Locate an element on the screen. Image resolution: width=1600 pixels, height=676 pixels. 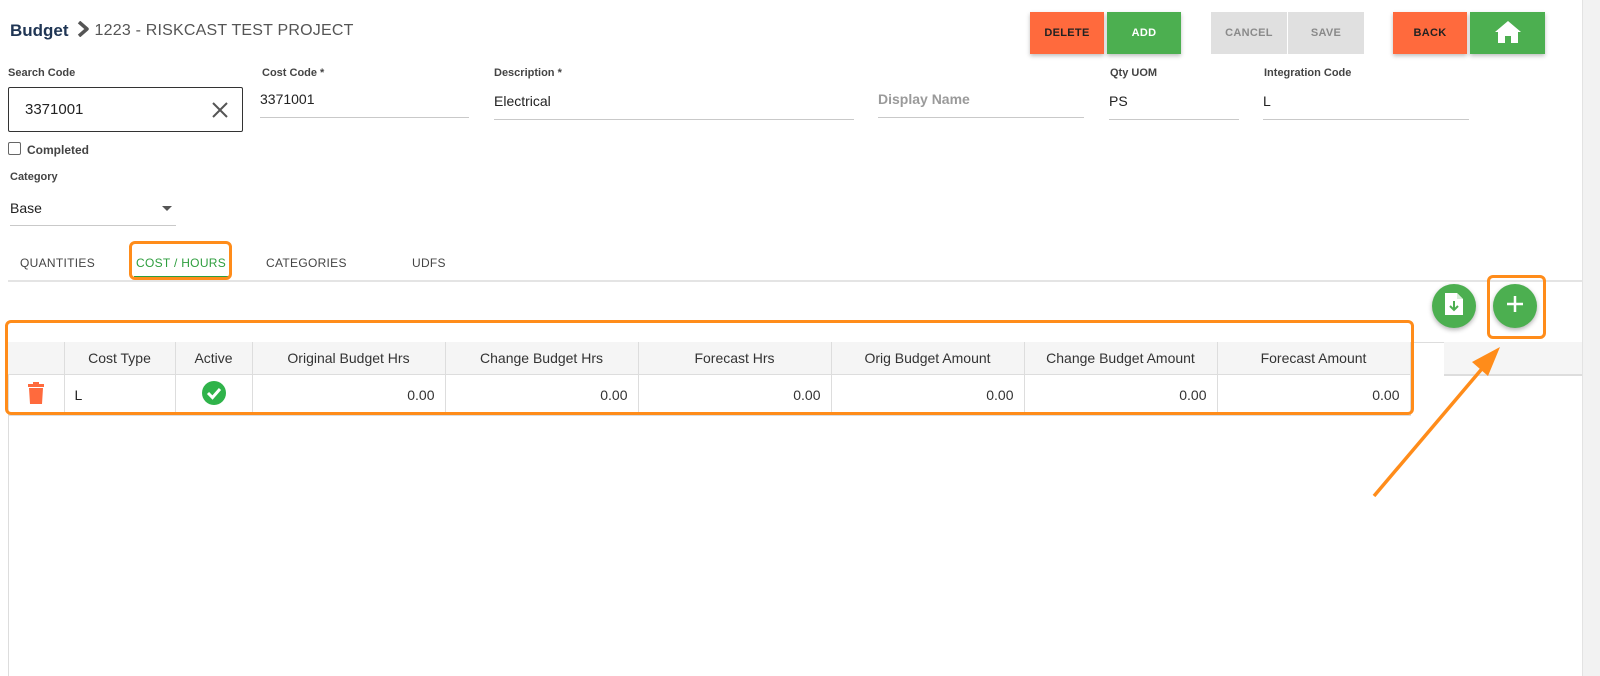
cost-code-label: Cost Code * is located at coordinates (293, 73).